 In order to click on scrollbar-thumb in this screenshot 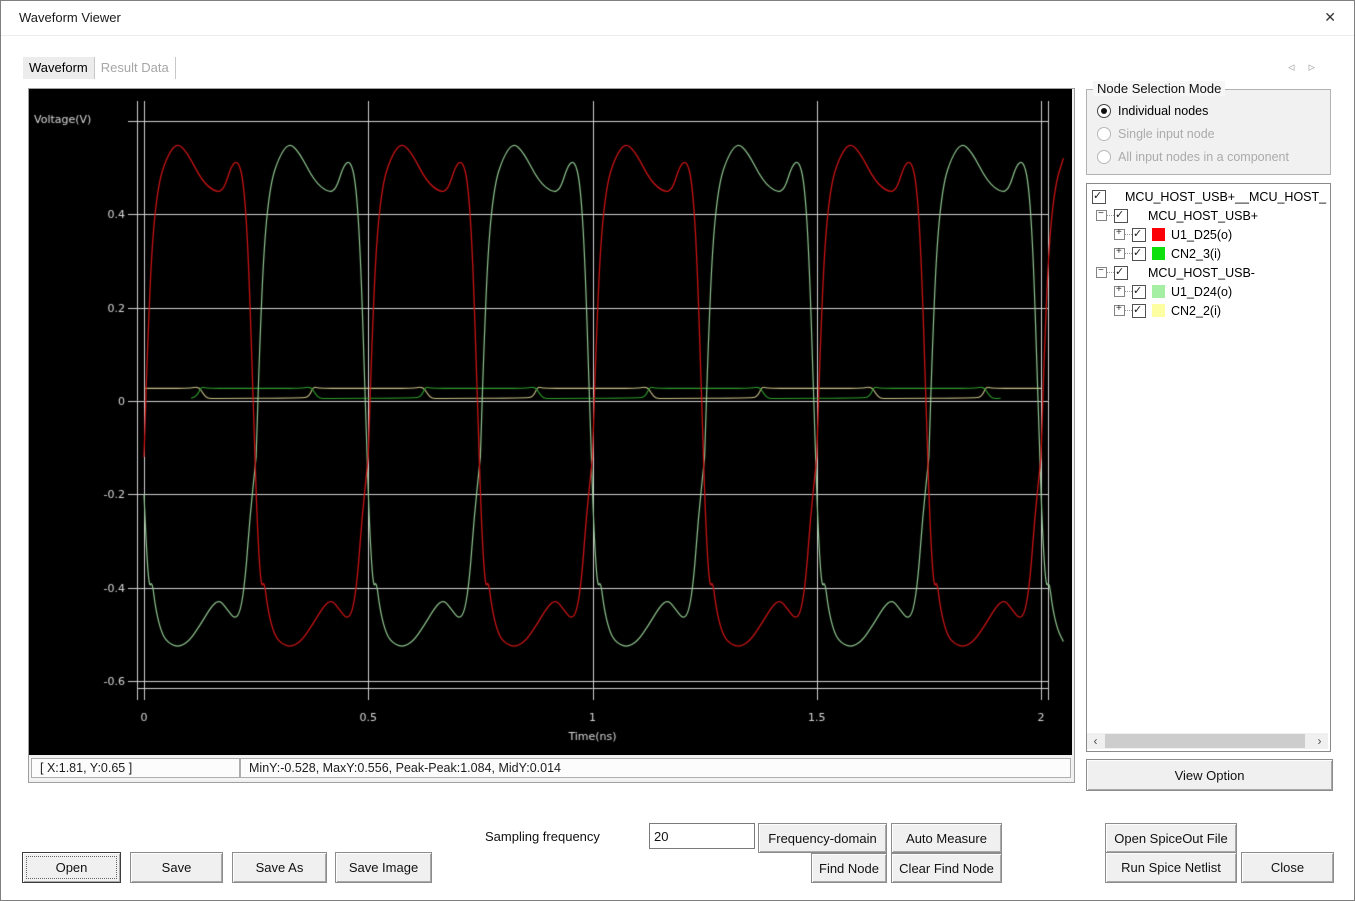, I will do `click(1205, 741)`.